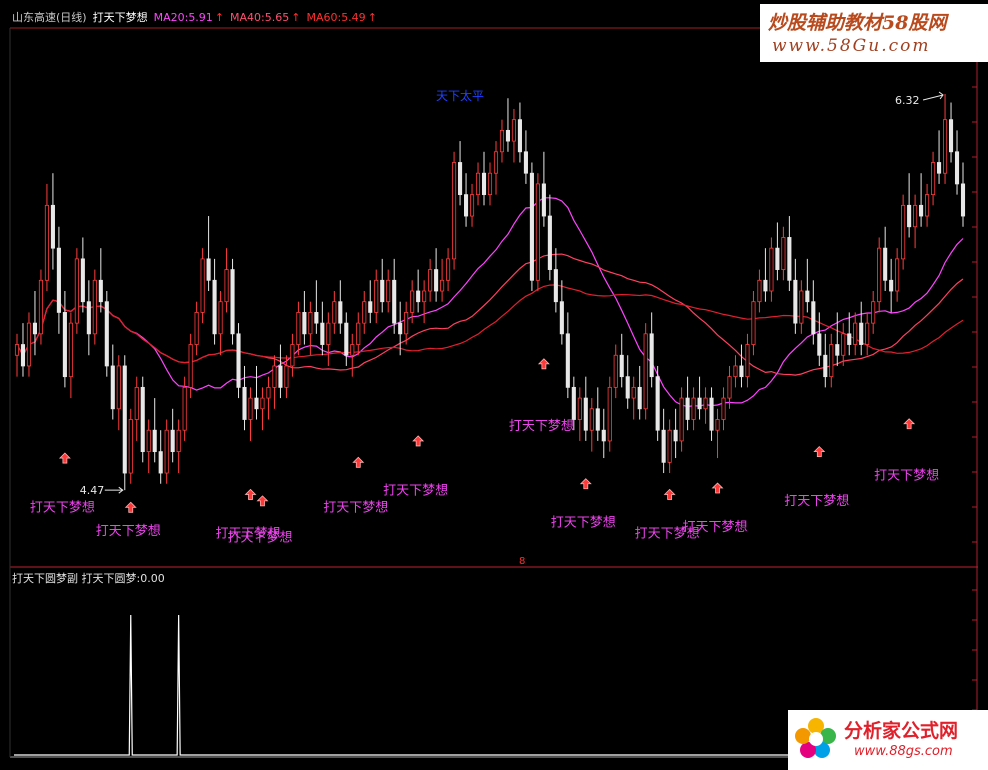 Image resolution: width=988 pixels, height=770 pixels. What do you see at coordinates (974, 396) in the screenshot?
I see `right-axis-ticks` at bounding box center [974, 396].